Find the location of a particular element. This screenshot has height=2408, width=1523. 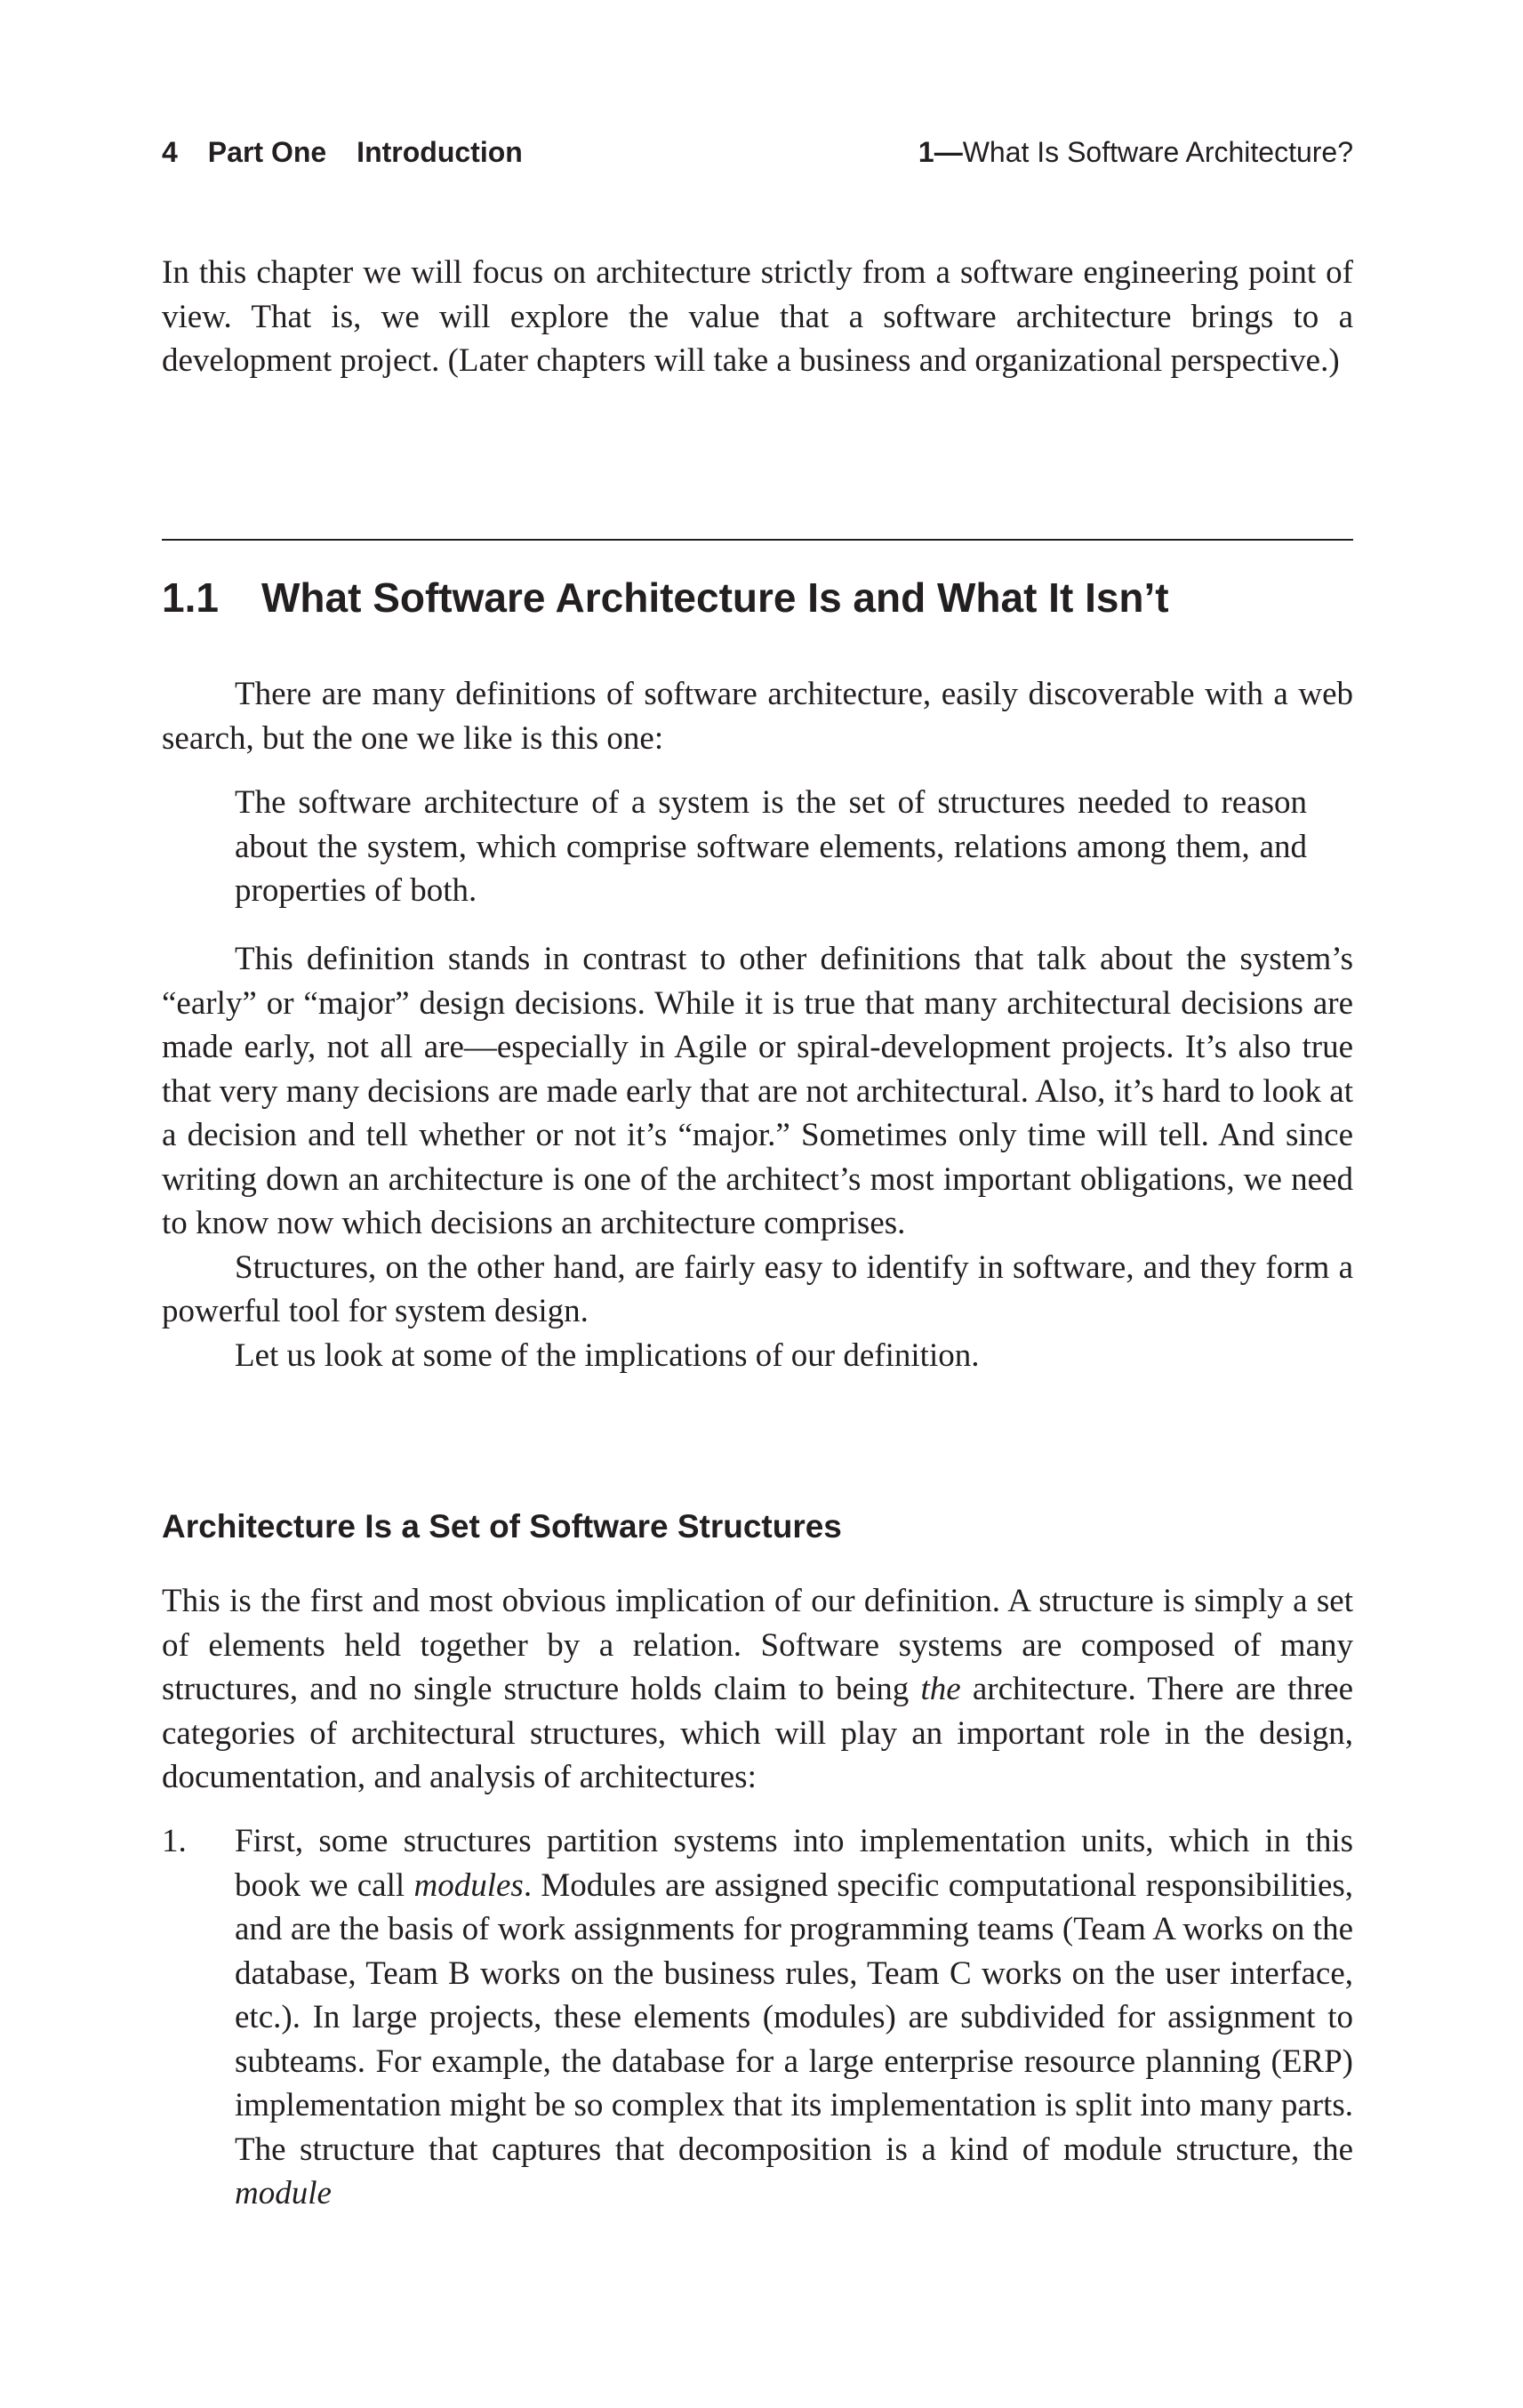

chapter-title: What Is Software Architecture? is located at coordinates (1157, 152).